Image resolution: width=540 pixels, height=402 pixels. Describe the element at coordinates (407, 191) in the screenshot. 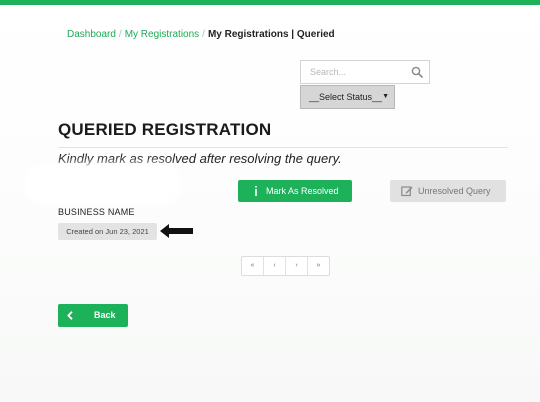

I see `edit-icon` at that location.